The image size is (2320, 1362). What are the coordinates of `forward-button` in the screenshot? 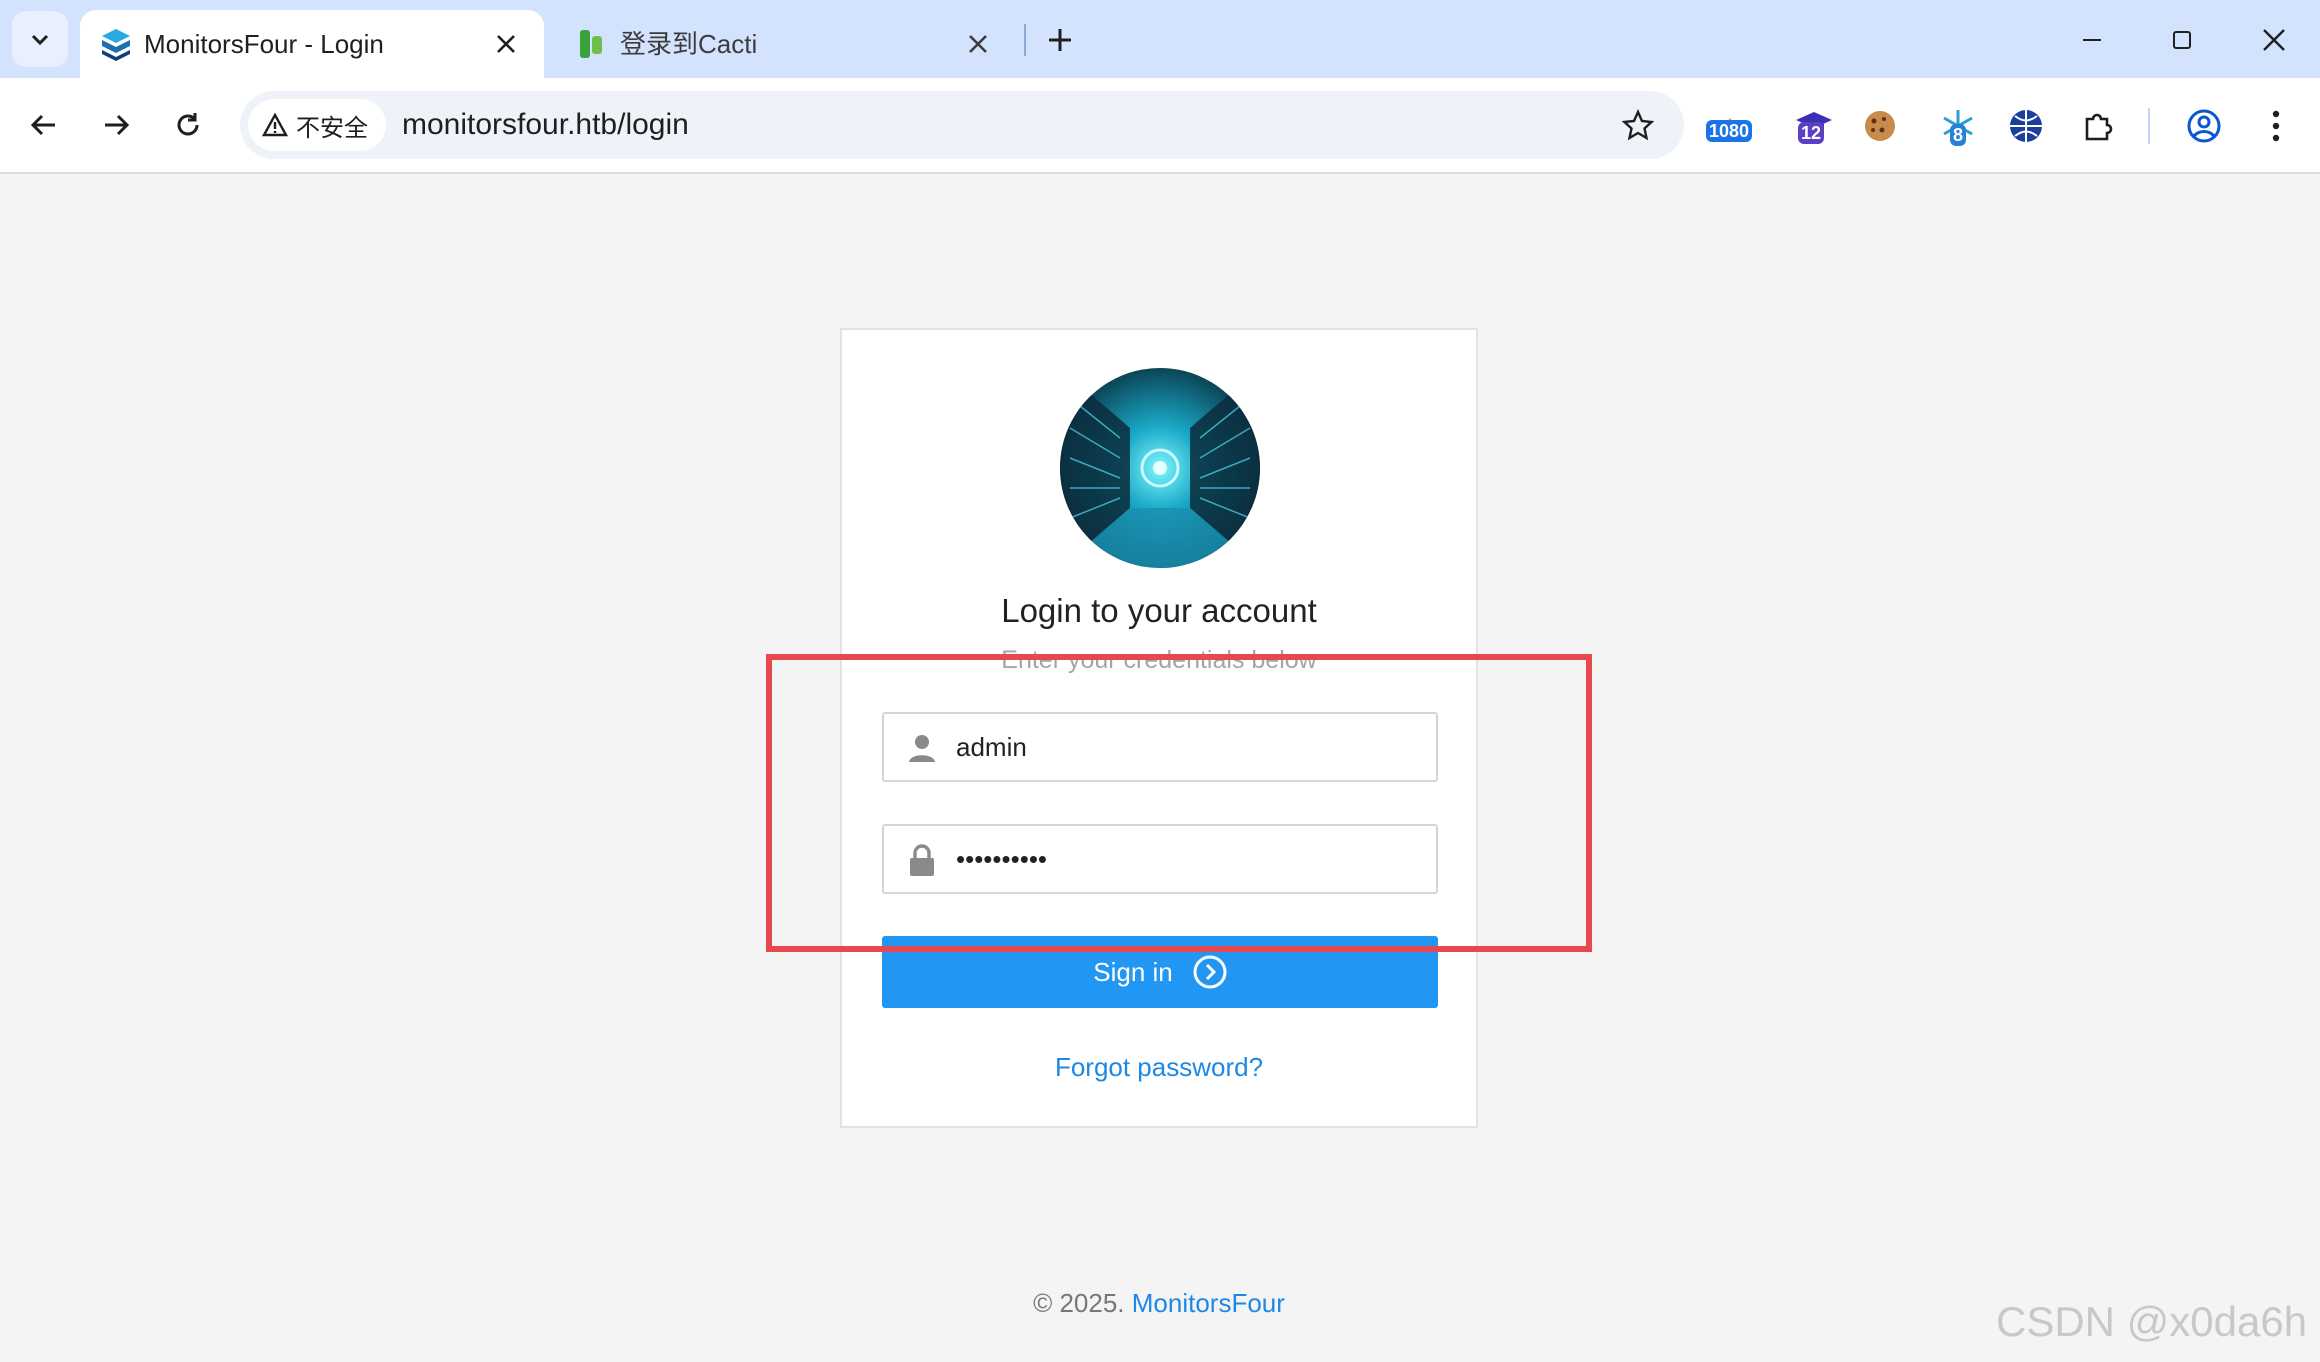 It's located at (116, 125).